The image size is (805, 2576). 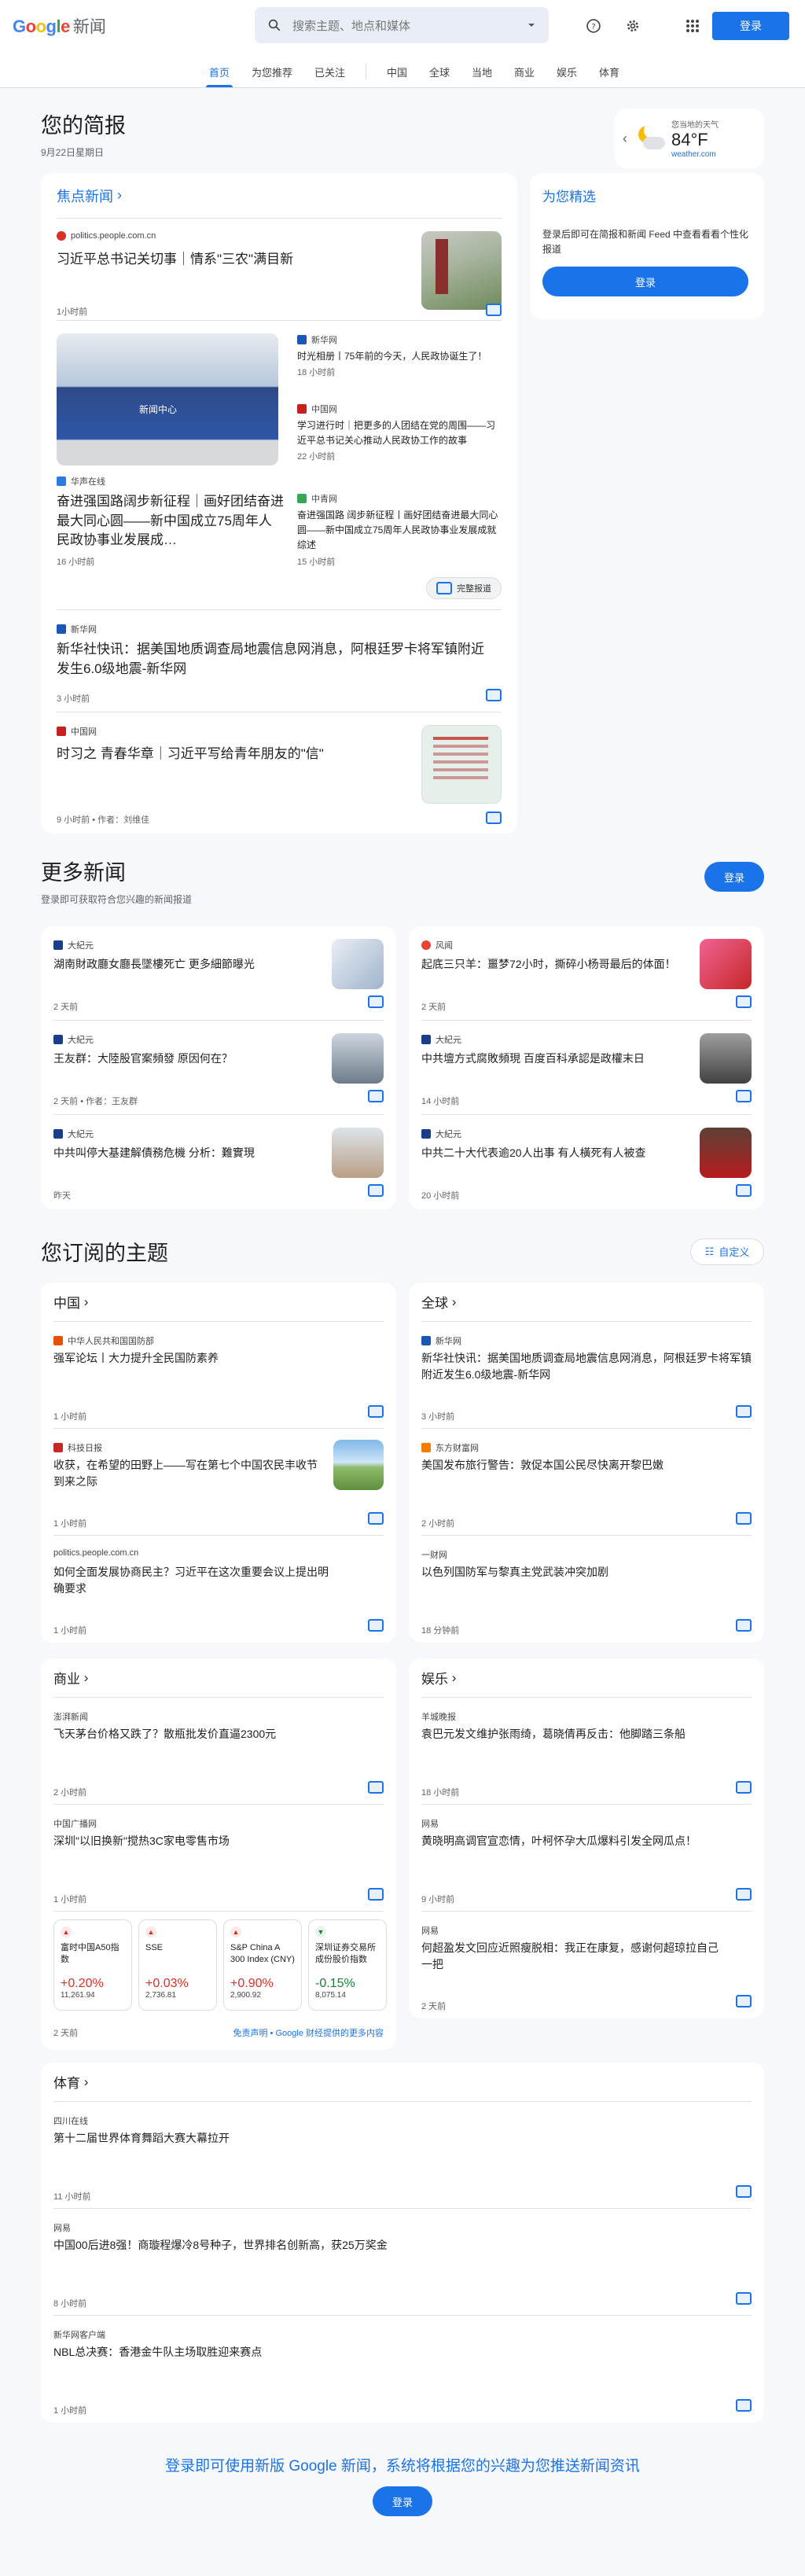 What do you see at coordinates (203, 1358) in the screenshot?
I see `article-title: 强军论坛丨大力提升全民国防素养` at bounding box center [203, 1358].